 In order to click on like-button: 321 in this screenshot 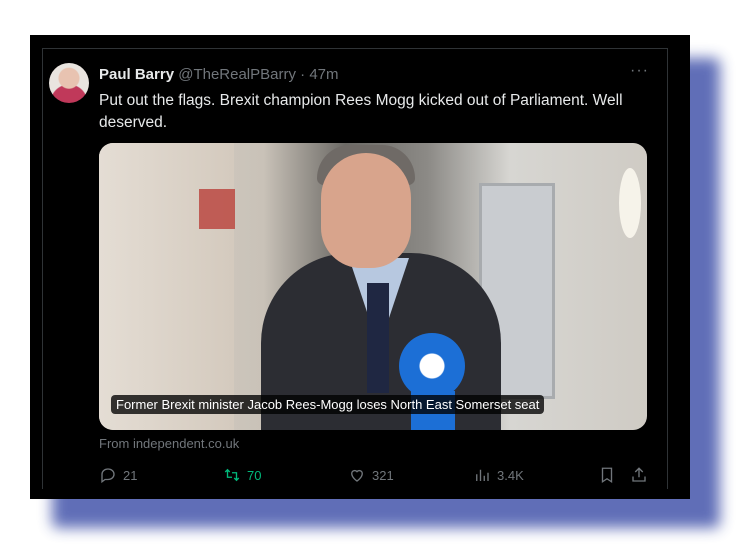, I will do `click(371, 475)`.